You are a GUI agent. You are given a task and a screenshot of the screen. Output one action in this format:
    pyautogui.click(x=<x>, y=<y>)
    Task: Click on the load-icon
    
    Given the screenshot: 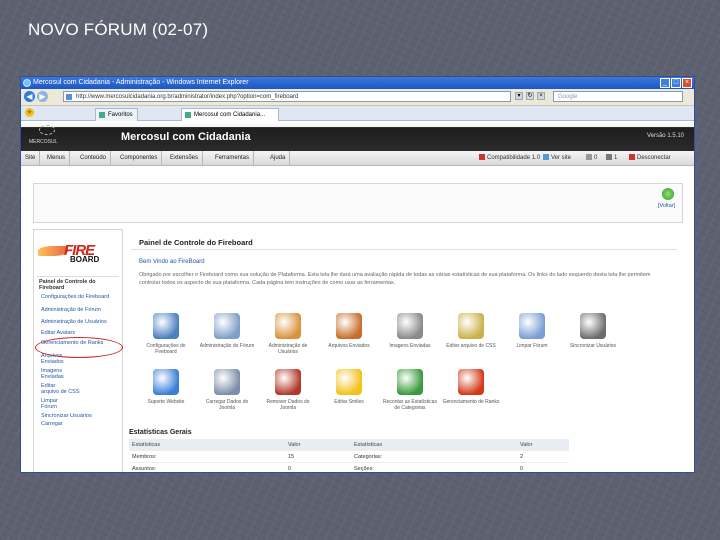 What is the action you would take?
    pyautogui.click(x=227, y=382)
    